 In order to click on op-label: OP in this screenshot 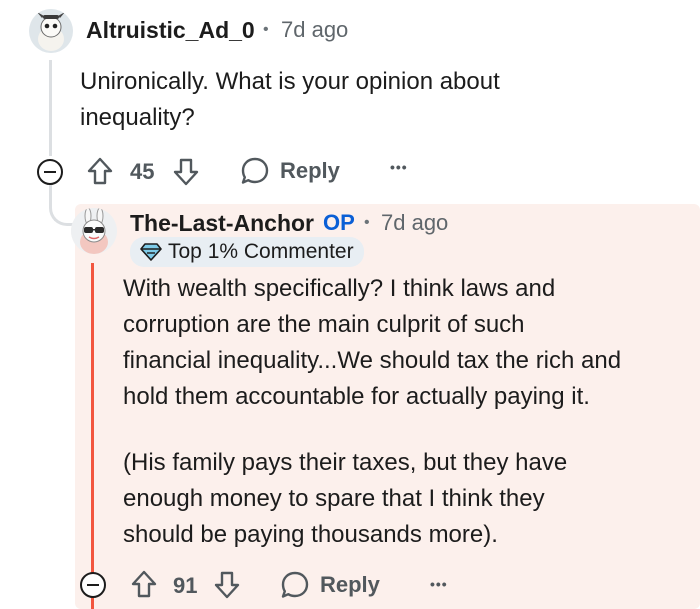, I will do `click(339, 222)`.